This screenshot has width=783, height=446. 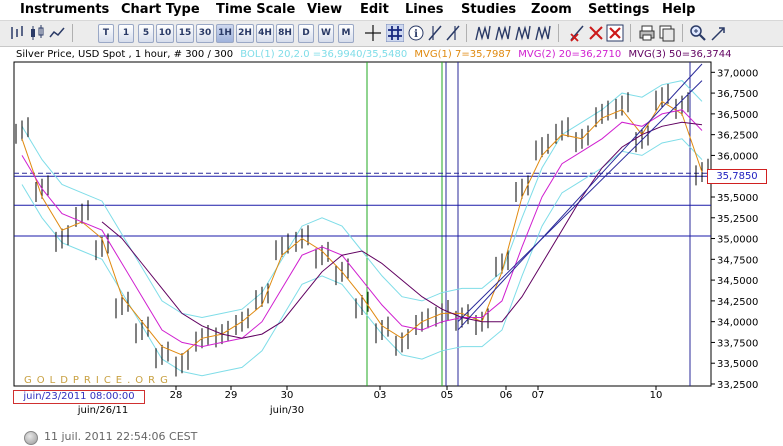 I want to click on y-tick-label: 36,0000, so click(x=737, y=156).